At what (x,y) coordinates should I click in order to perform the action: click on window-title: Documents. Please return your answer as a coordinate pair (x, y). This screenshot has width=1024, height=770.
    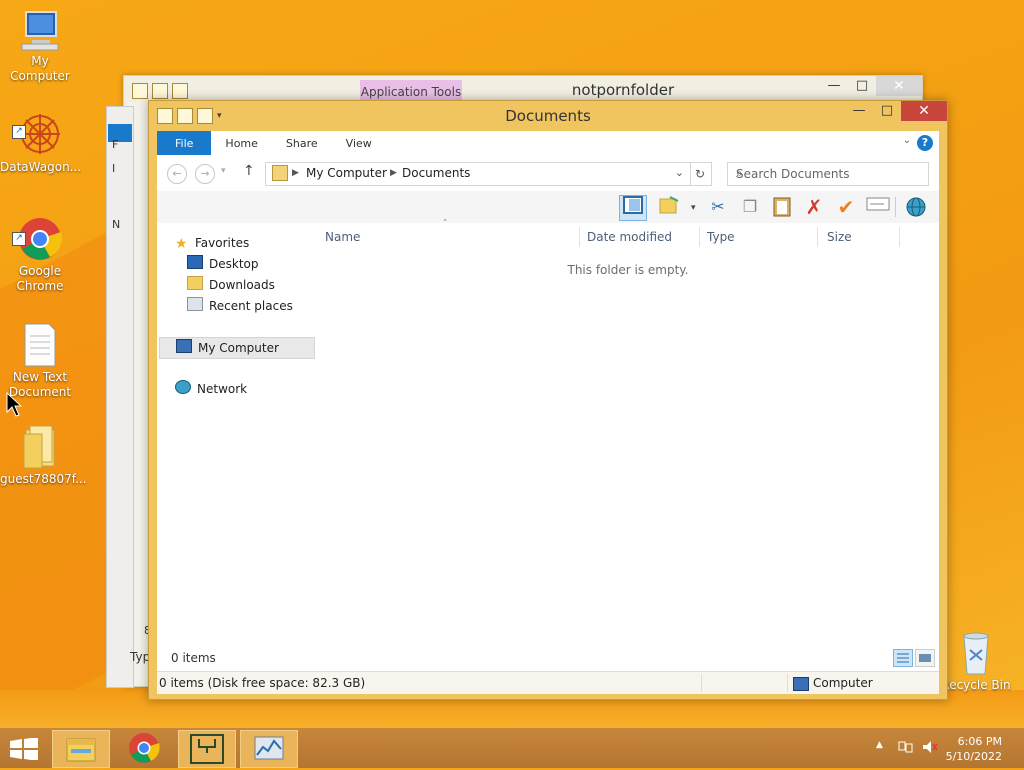
    Looking at the image, I should click on (548, 116).